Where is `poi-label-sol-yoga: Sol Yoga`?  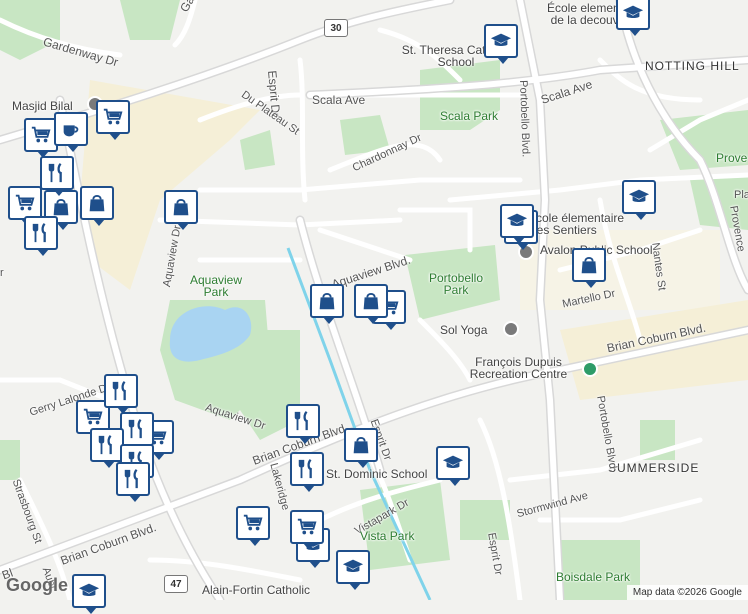 poi-label-sol-yoga: Sol Yoga is located at coordinates (463, 330).